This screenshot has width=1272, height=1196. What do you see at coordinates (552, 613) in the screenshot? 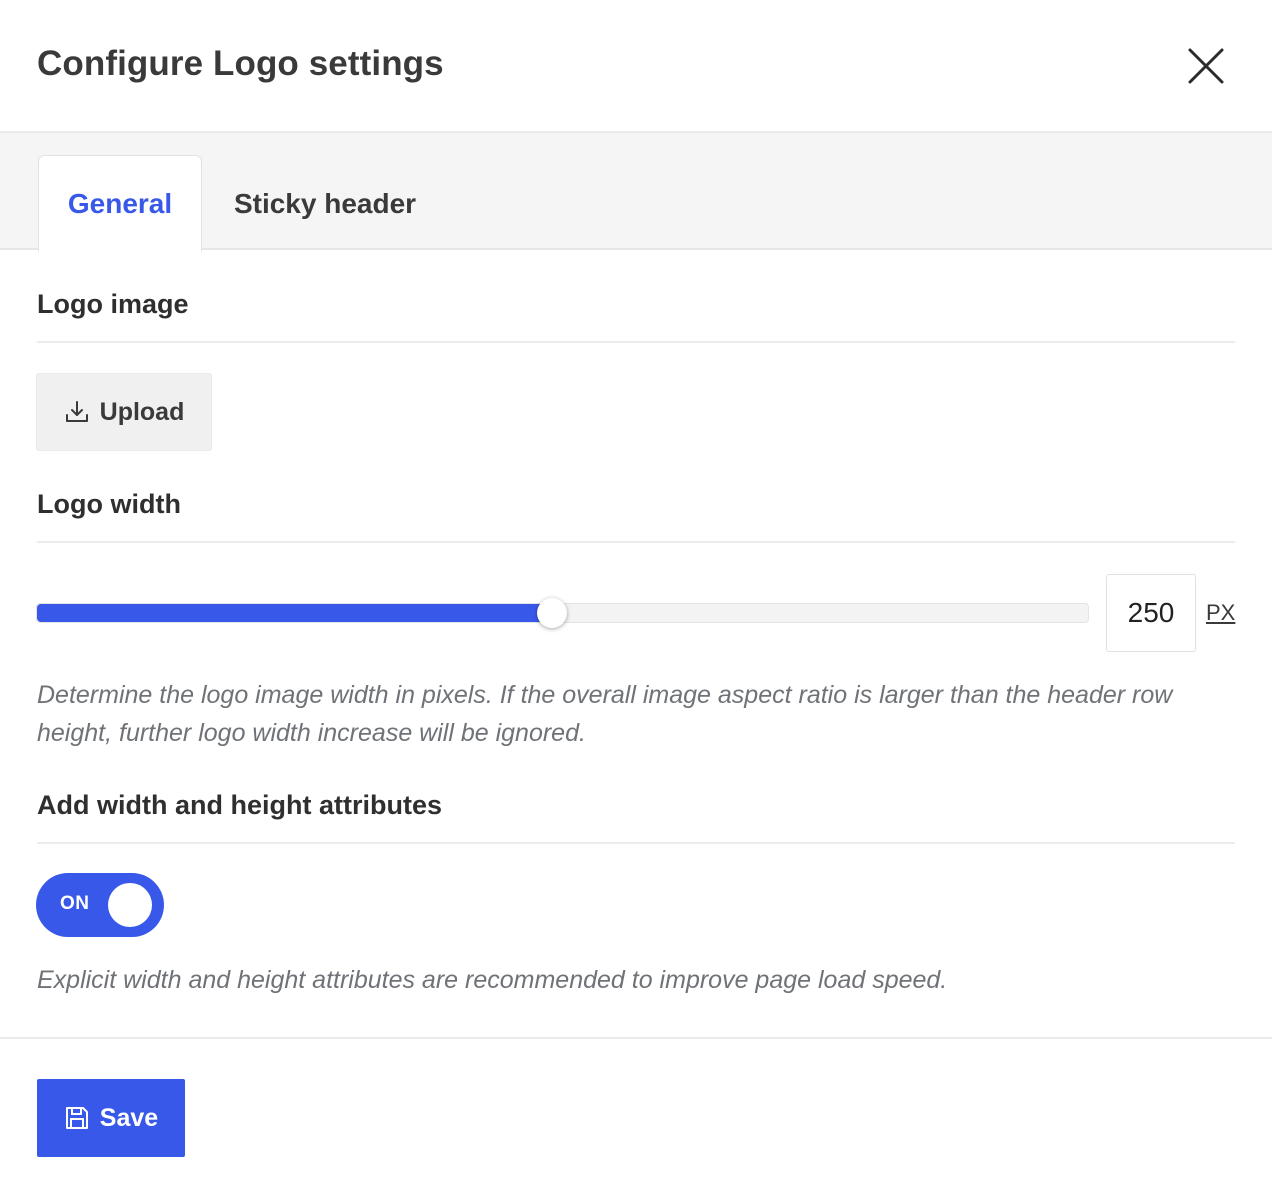
I see `slider-handle` at bounding box center [552, 613].